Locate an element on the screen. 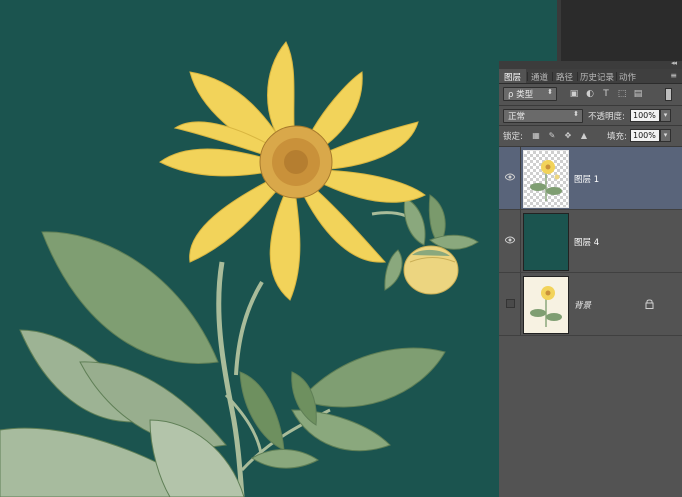 This screenshot has width=682, height=497. lock-all-icon: ▲ is located at coordinates (584, 136).